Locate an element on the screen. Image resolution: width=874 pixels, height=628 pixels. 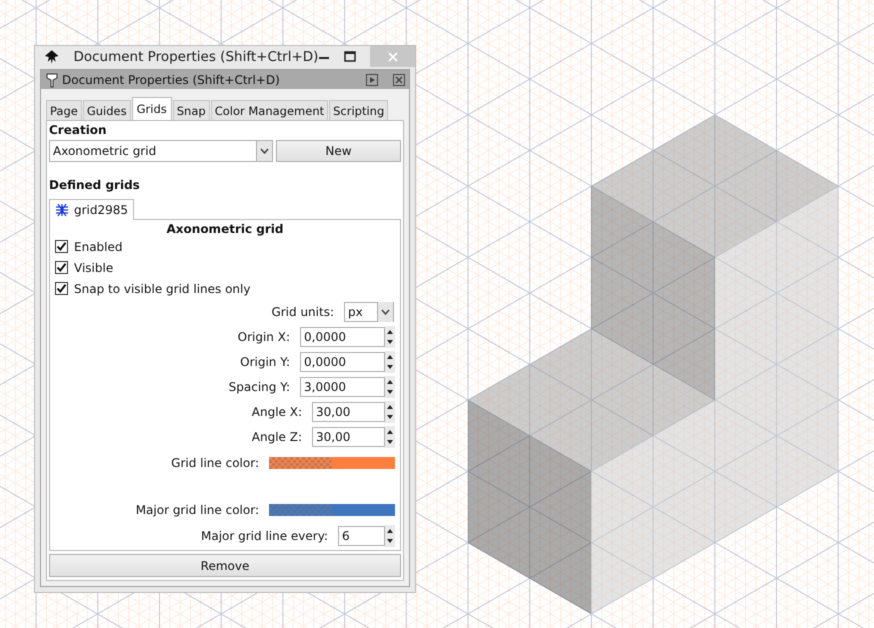
field-label: Angle X: is located at coordinates (277, 411).